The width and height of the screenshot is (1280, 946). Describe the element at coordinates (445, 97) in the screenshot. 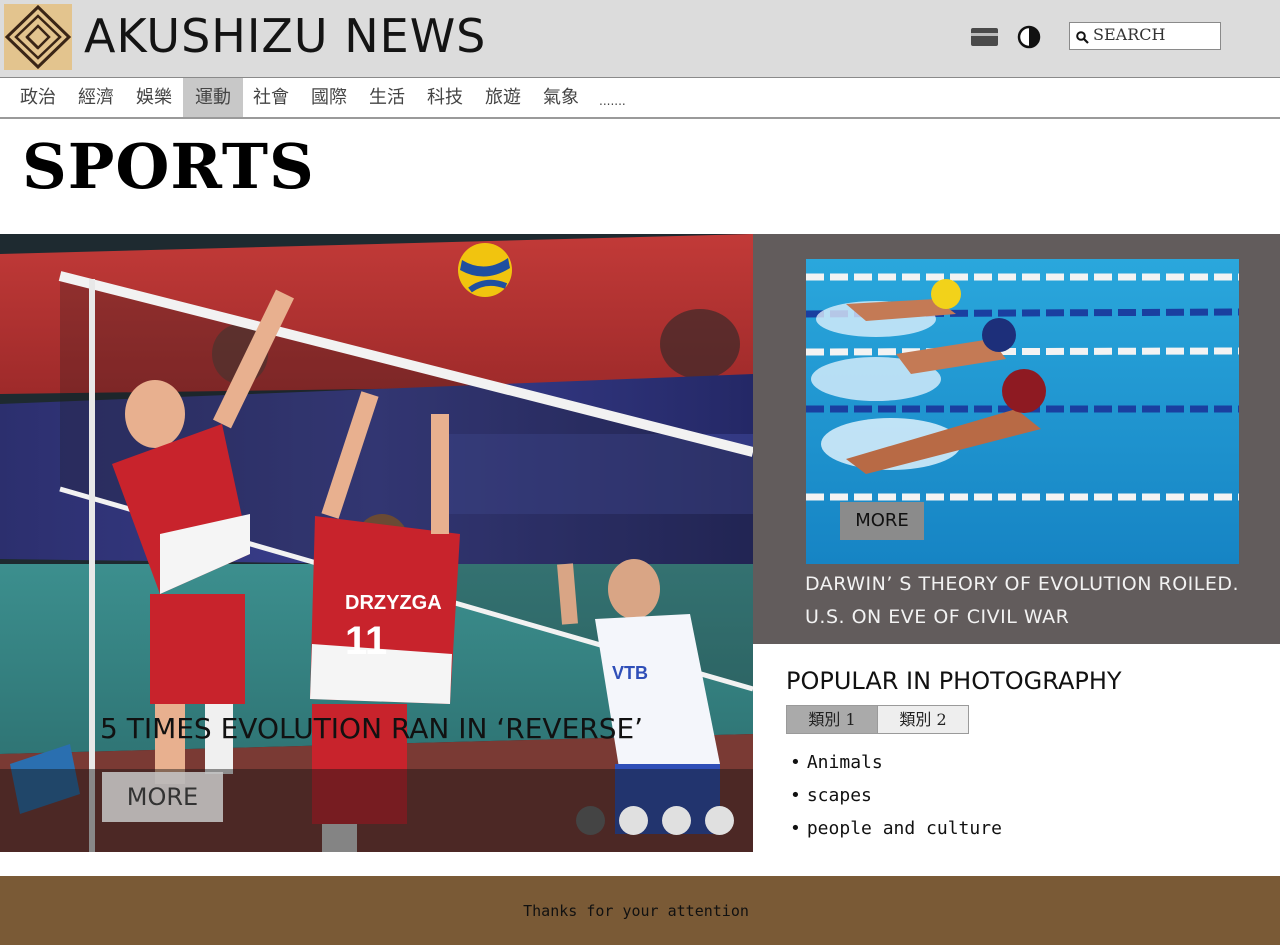

I see `nav-item-tech: 科技` at that location.